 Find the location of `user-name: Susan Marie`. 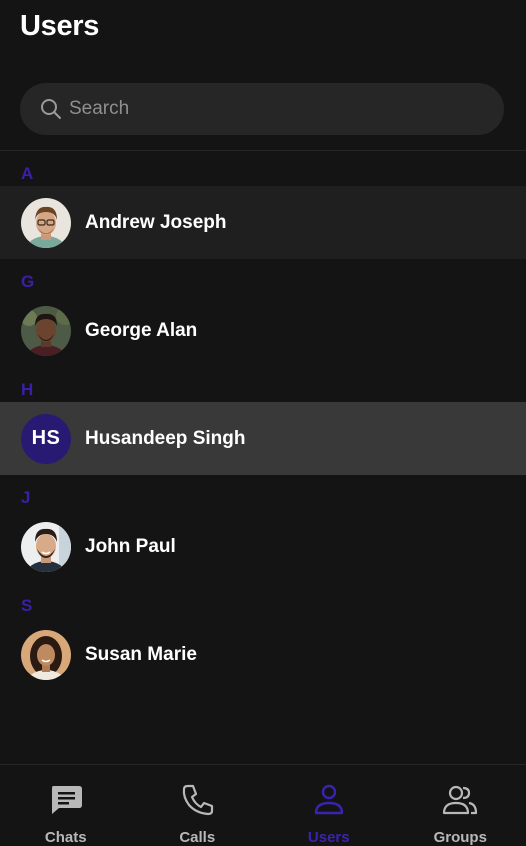

user-name: Susan Marie is located at coordinates (141, 655).